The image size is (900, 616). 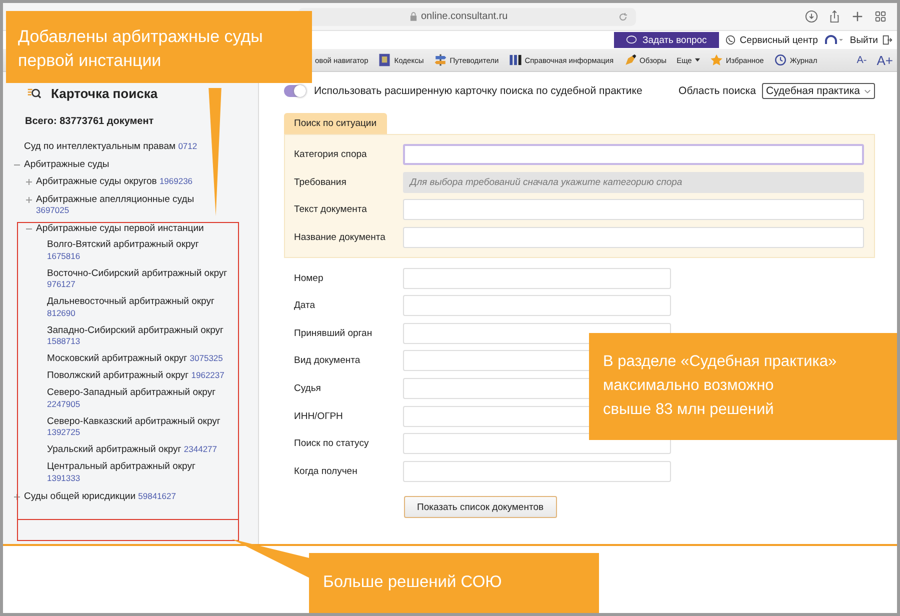 I want to click on document-total: Всего: 83773761 документ, so click(x=90, y=121).